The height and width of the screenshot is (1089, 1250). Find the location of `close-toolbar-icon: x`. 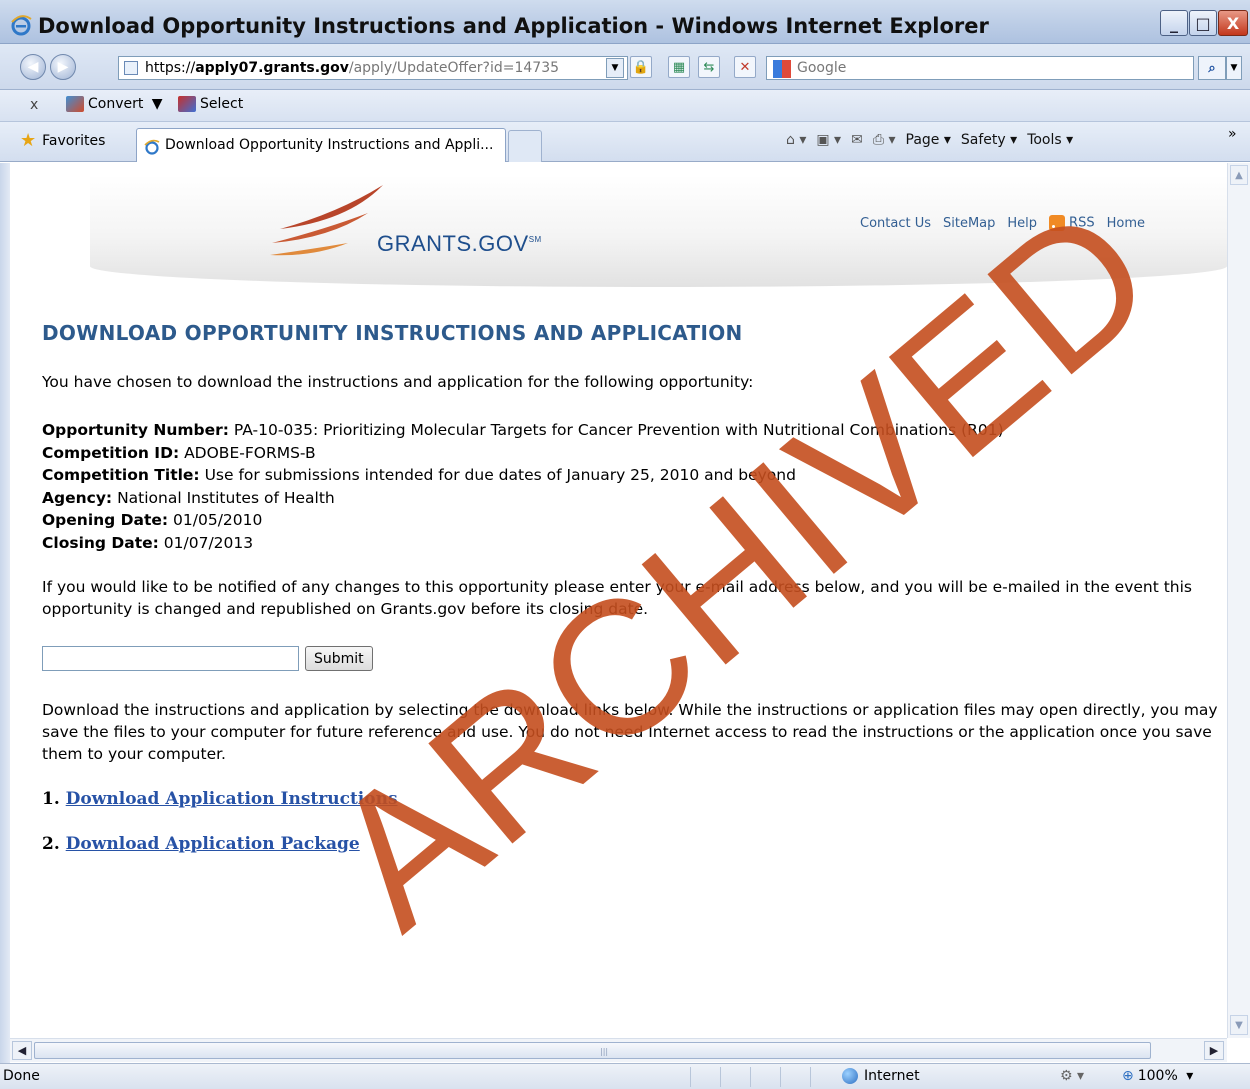

close-toolbar-icon: x is located at coordinates (34, 105).